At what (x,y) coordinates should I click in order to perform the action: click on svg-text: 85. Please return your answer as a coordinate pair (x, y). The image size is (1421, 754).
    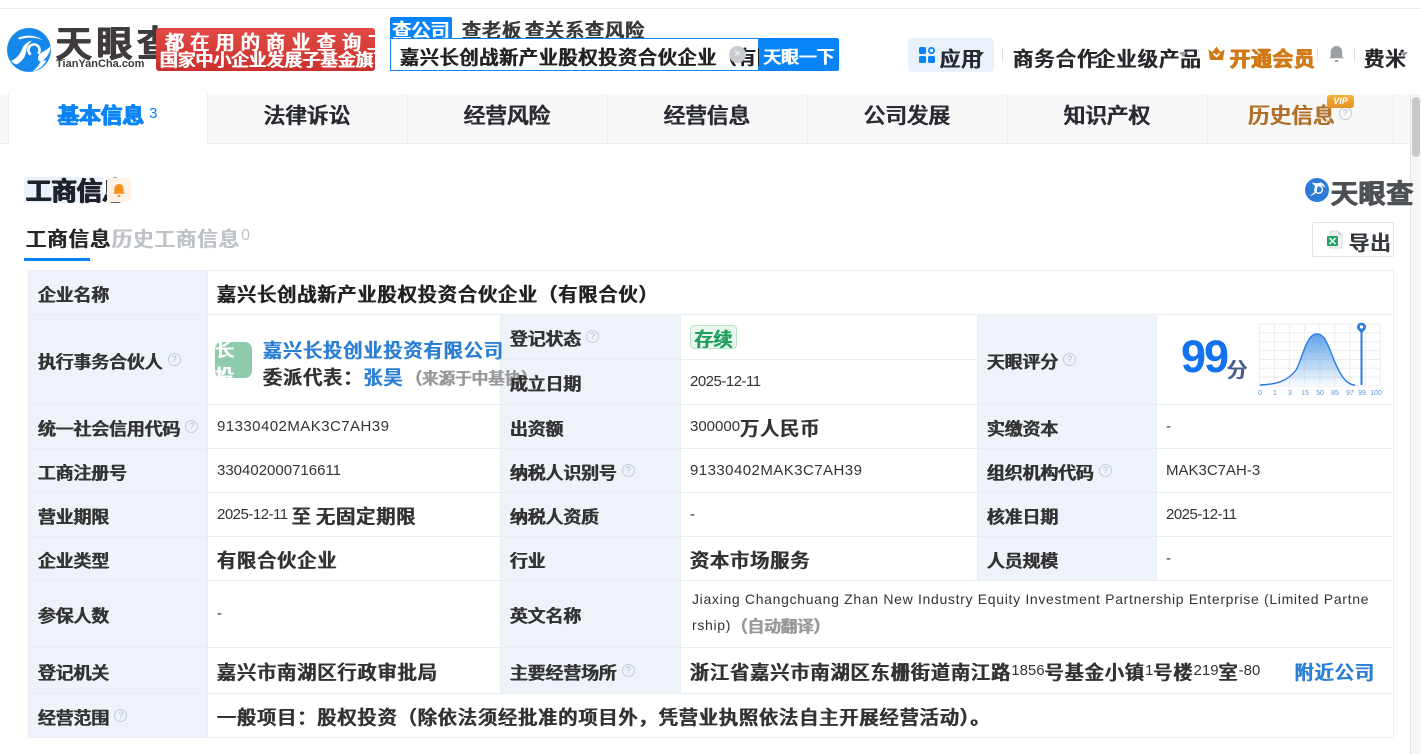
    Looking at the image, I should click on (1335, 393).